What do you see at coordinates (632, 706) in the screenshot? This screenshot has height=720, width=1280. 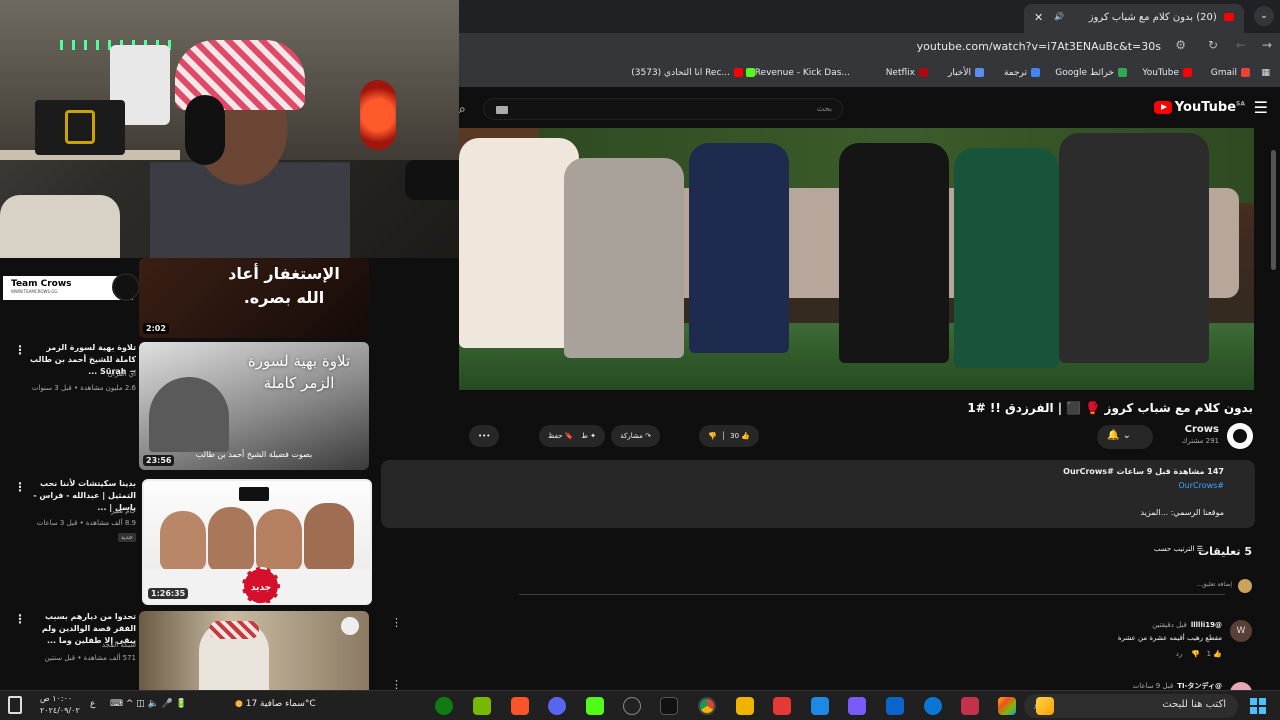 I see `obs-icon` at bounding box center [632, 706].